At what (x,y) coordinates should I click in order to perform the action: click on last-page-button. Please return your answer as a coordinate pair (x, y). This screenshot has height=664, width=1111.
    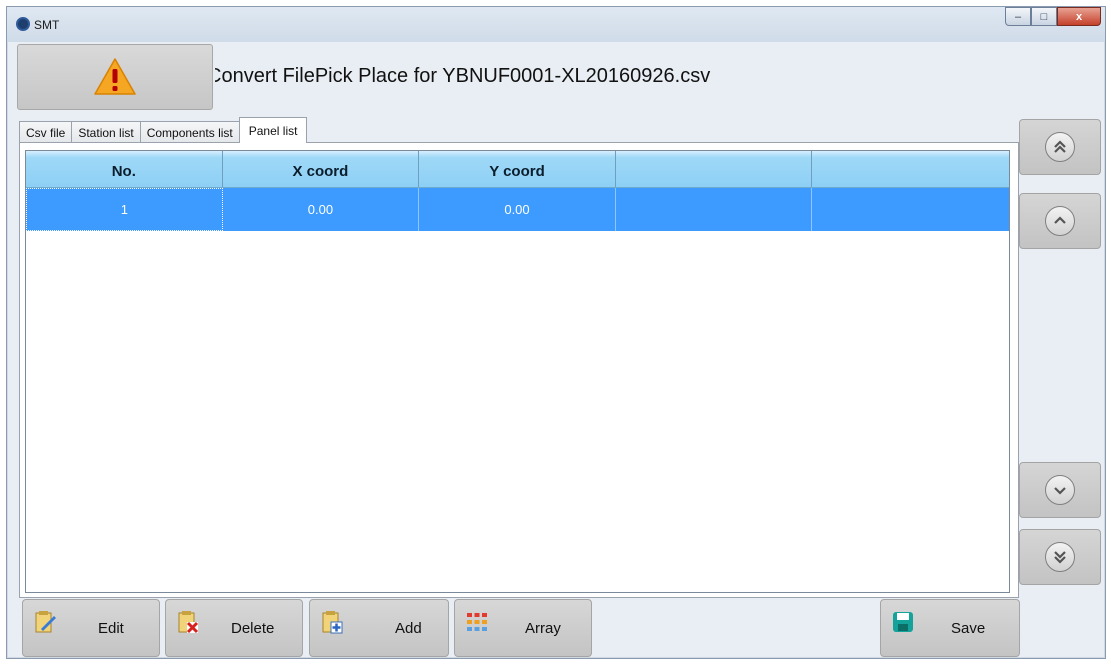
    Looking at the image, I should click on (1060, 557).